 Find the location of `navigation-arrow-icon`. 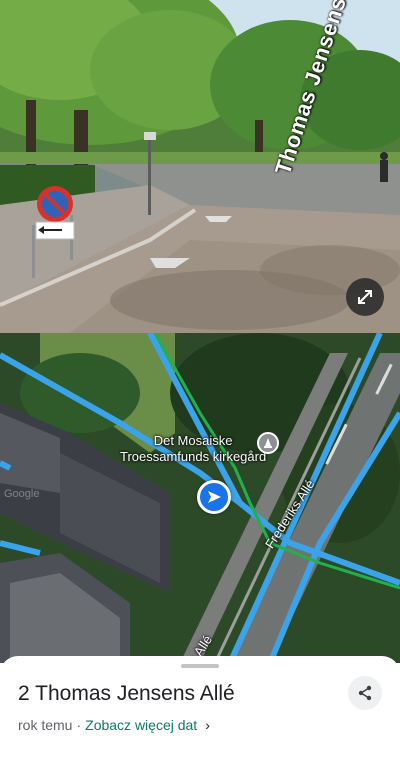

navigation-arrow-icon is located at coordinates (214, 497).